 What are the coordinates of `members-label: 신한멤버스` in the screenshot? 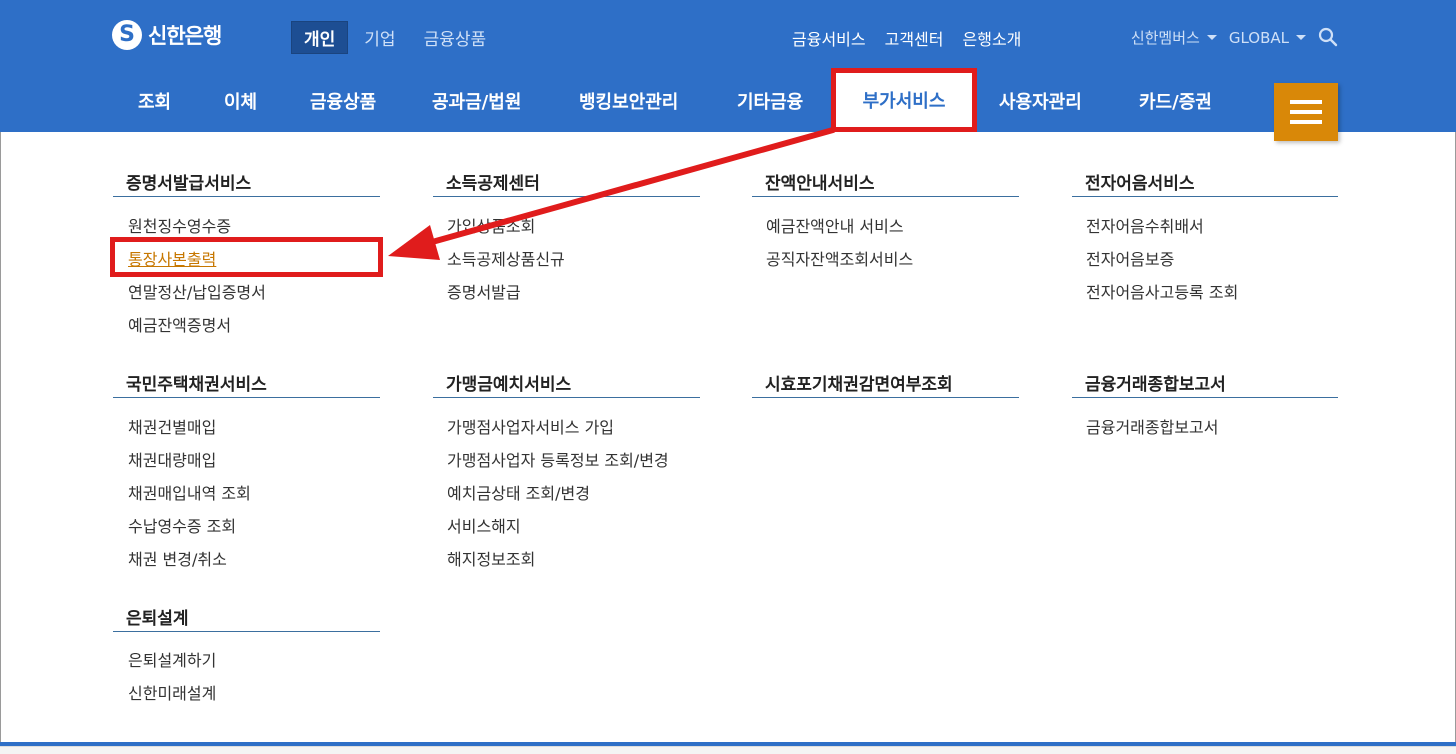 It's located at (1165, 38).